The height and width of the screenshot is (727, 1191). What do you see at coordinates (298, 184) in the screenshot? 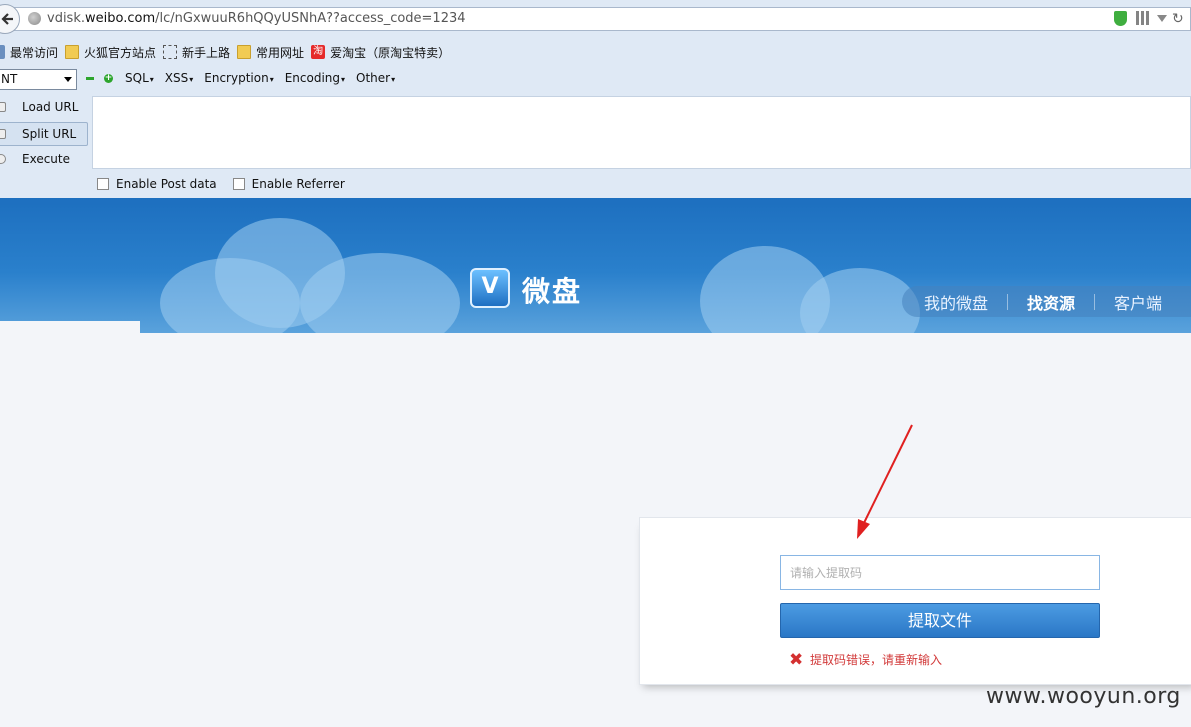
I see `referrer-label: Enable Referrer` at bounding box center [298, 184].